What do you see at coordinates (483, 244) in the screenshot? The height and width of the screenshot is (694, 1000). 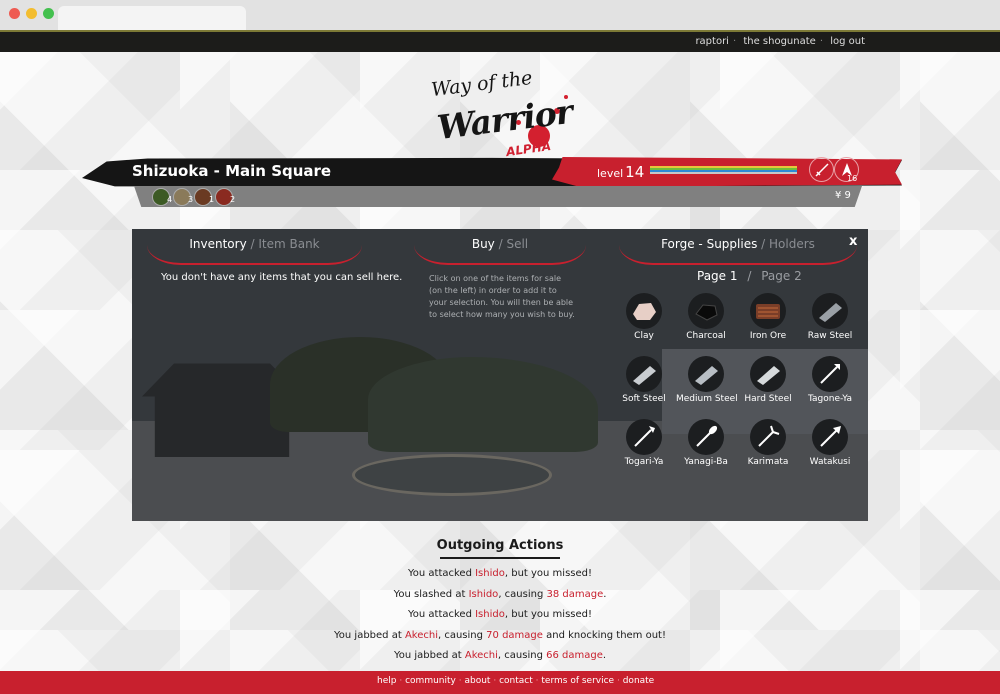 I see `tab-buy: Buy` at bounding box center [483, 244].